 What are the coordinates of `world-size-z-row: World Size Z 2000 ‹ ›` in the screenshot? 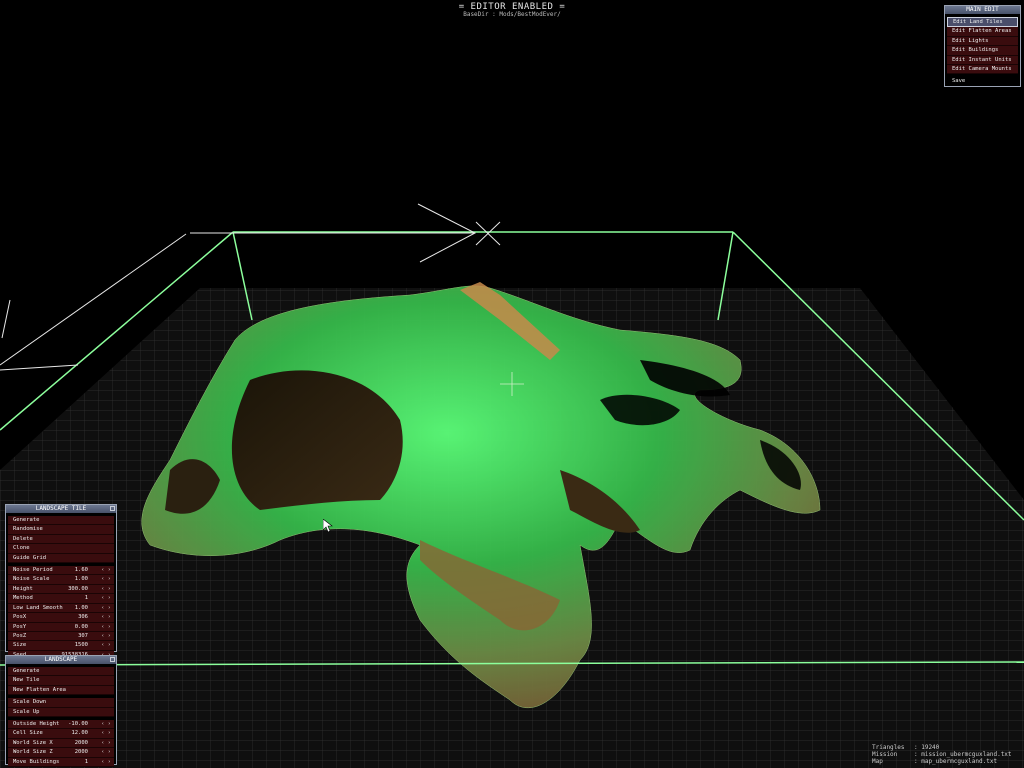 It's located at (61, 753).